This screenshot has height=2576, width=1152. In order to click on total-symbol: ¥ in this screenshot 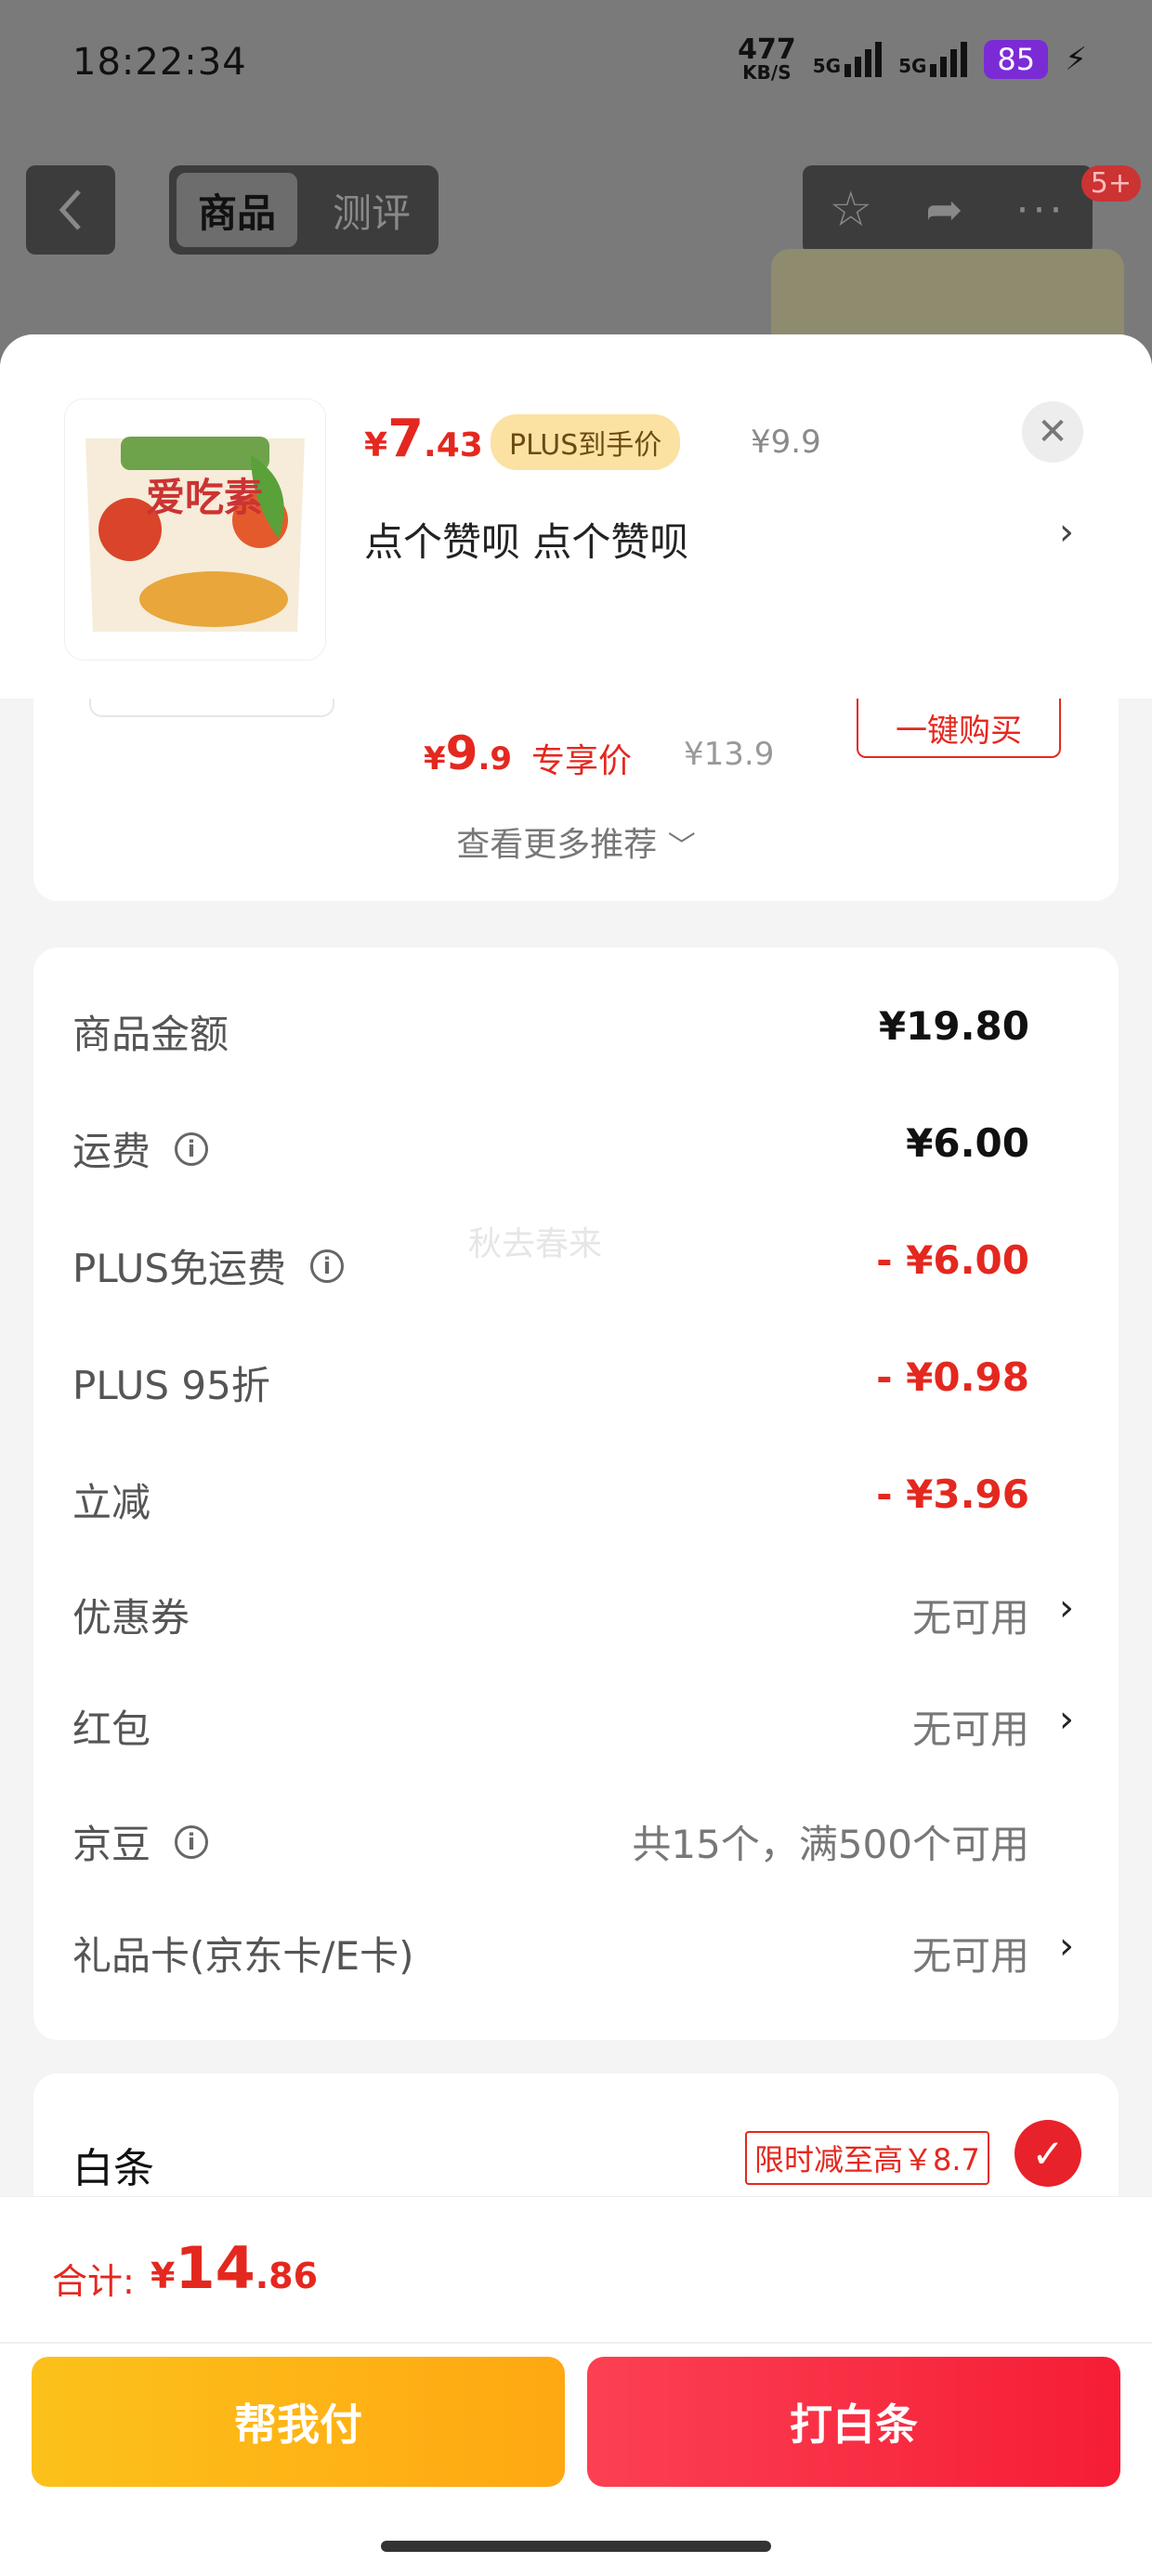, I will do `click(163, 2276)`.